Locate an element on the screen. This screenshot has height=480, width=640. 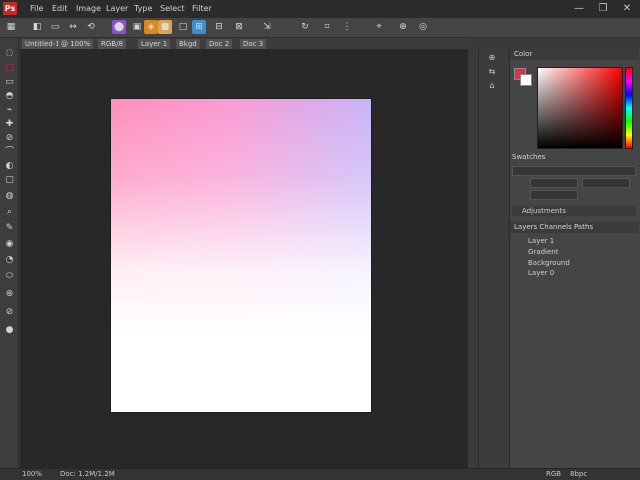
status-mode: RGB is located at coordinates (554, 474).